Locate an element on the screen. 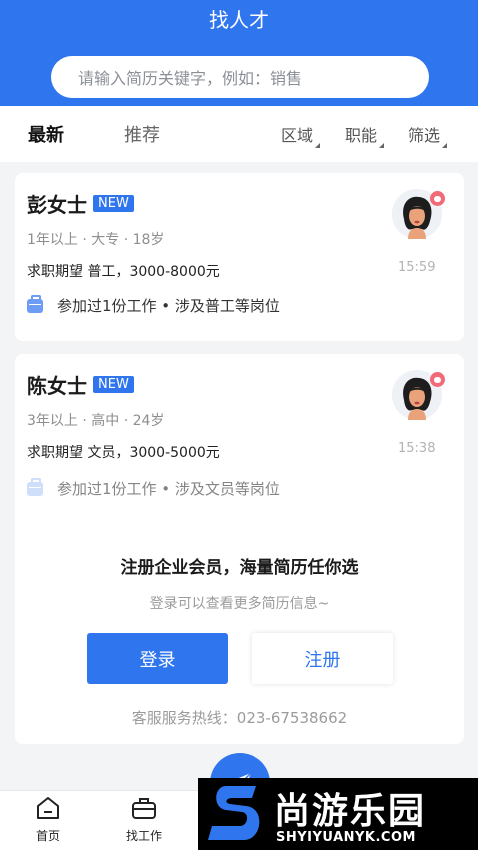  job-expectation: 求职期望 普工，3000-8000元 is located at coordinates (123, 272).